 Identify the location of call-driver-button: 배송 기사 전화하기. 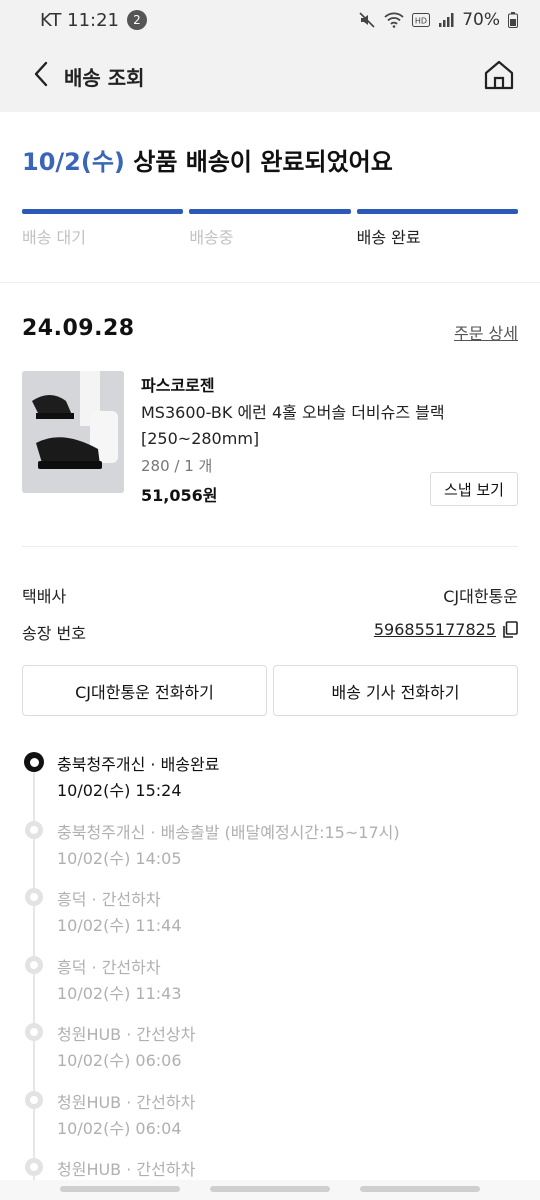
(395, 690).